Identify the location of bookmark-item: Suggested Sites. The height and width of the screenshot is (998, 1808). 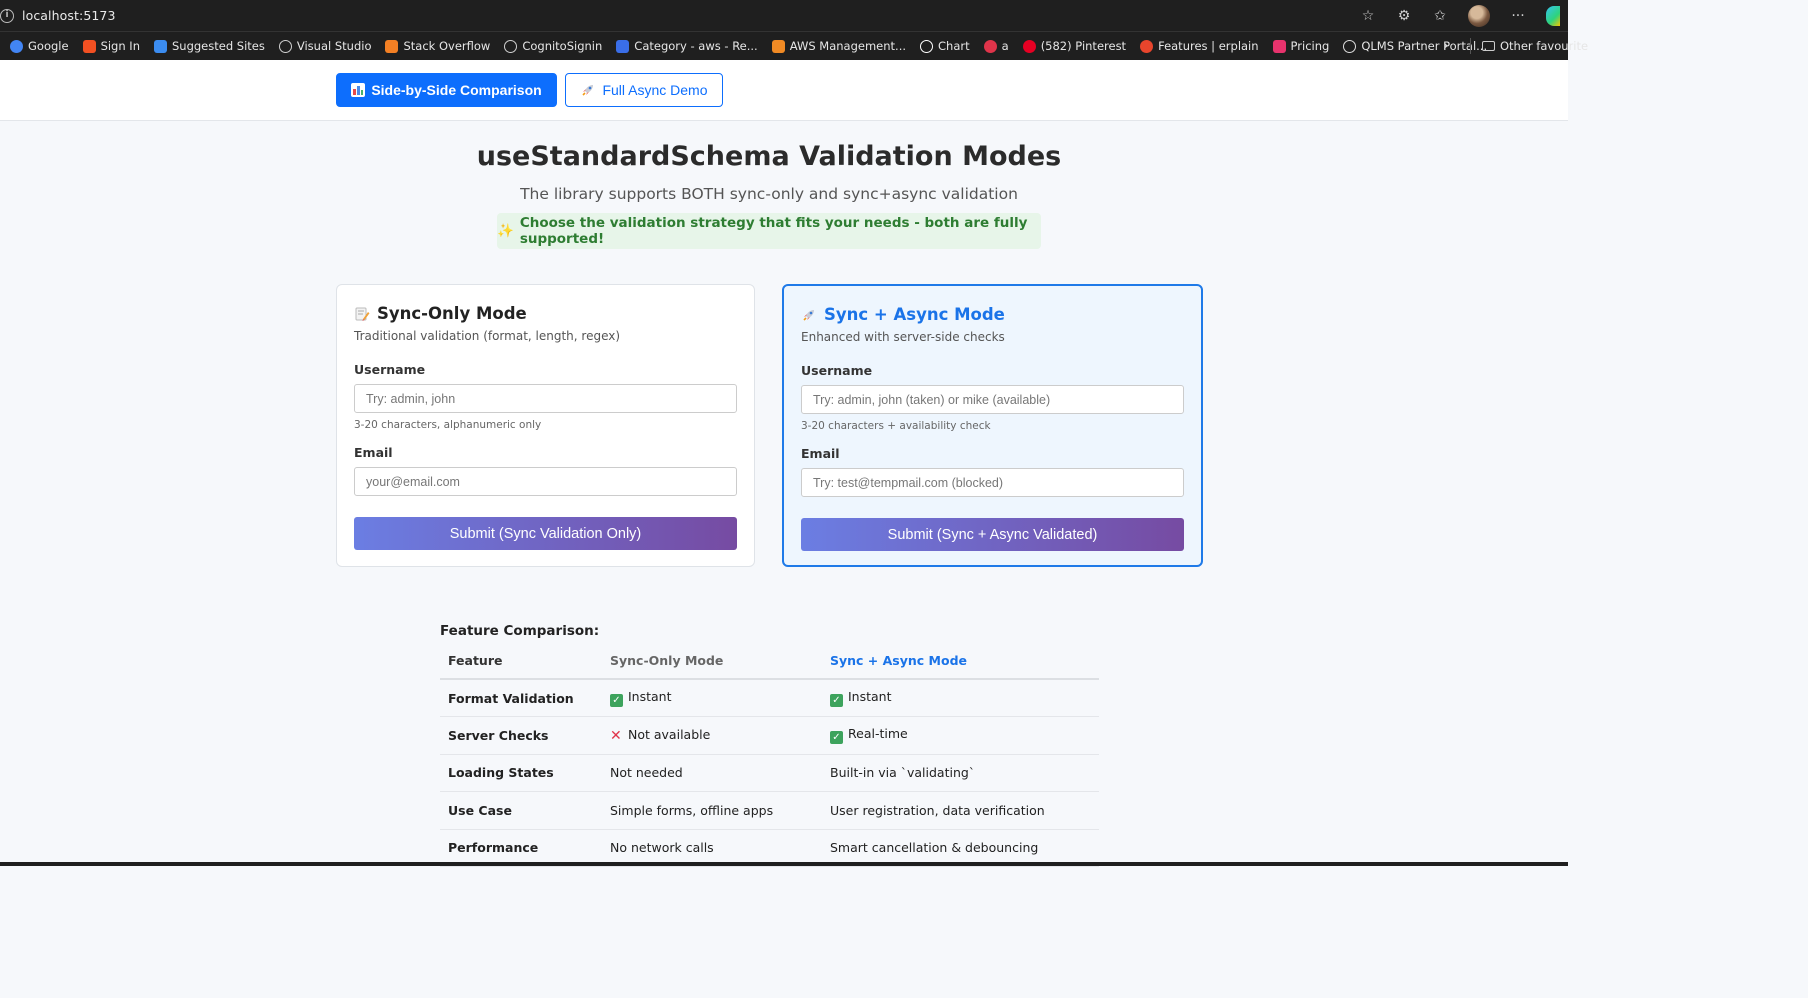
(209, 46).